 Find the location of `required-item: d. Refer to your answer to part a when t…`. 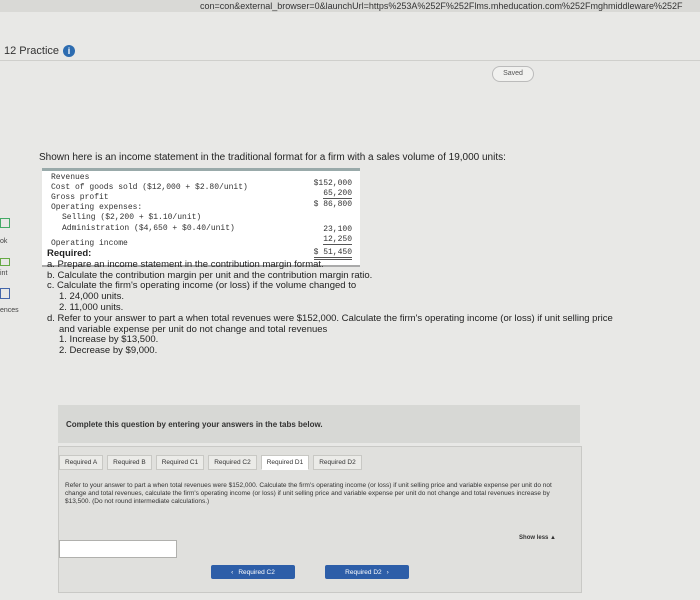

required-item: d. Refer to your answer to part a when t… is located at coordinates (330, 318).